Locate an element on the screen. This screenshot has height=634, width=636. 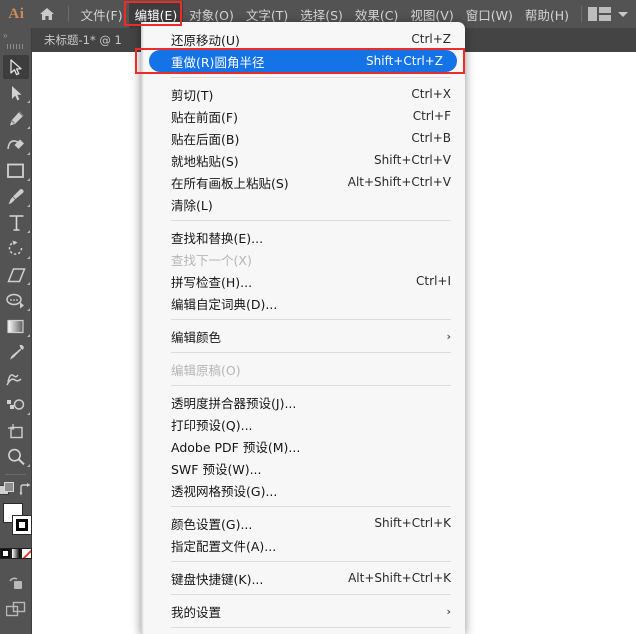
menubar-item-7: 窗口(W) is located at coordinates (489, 14).